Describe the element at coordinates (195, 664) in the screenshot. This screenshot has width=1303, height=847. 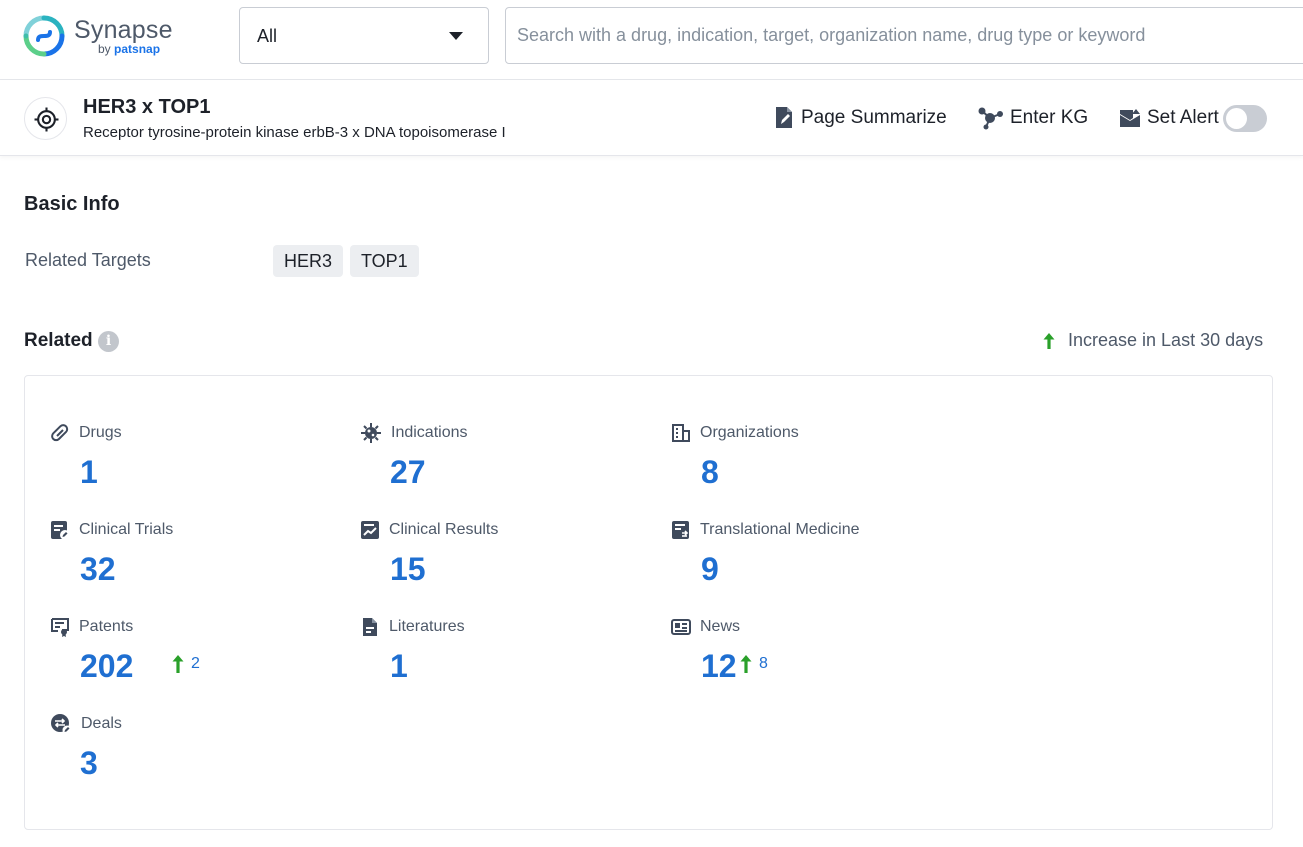
I see `stat-increase-value: 2` at that location.